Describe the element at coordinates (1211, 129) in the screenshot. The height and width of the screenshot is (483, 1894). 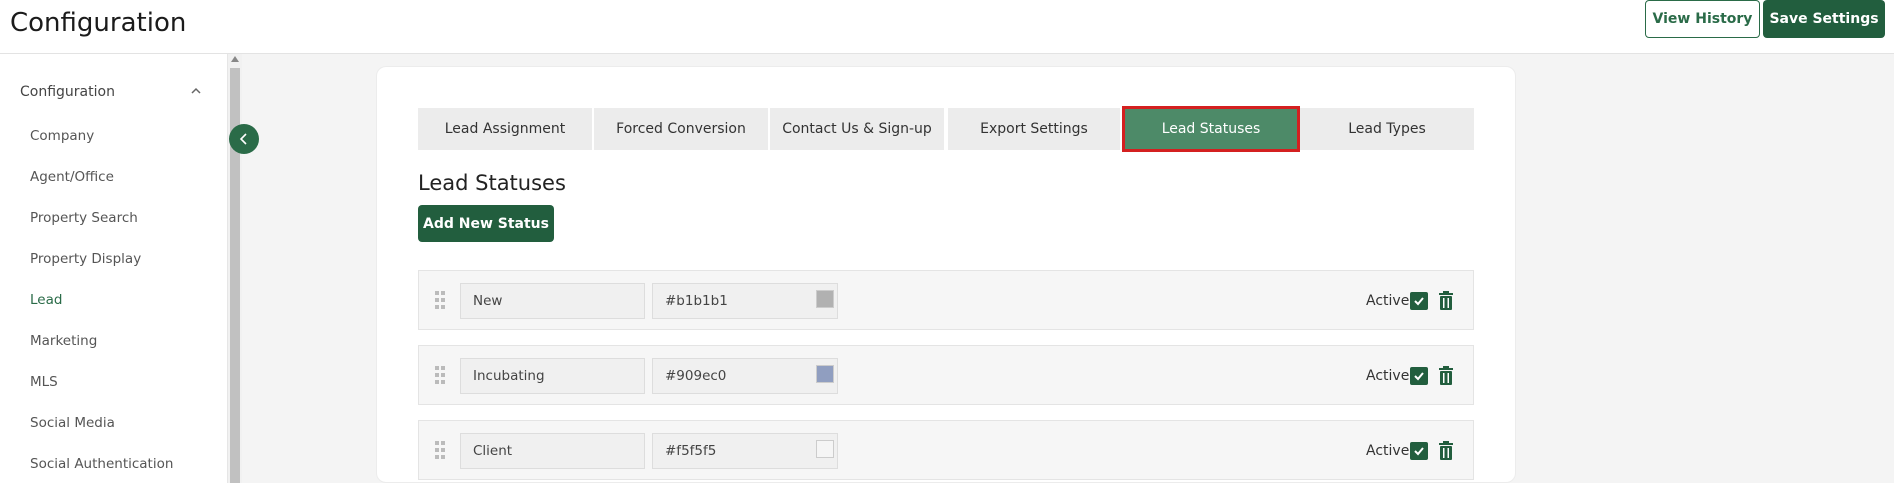
I see `tab-lead-statuses: Lead Statuses` at that location.